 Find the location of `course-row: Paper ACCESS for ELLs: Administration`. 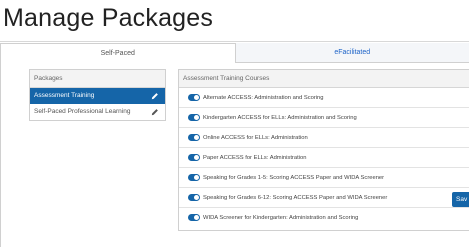

course-row: Paper ACCESS for ELLs: Administration is located at coordinates (324, 158).